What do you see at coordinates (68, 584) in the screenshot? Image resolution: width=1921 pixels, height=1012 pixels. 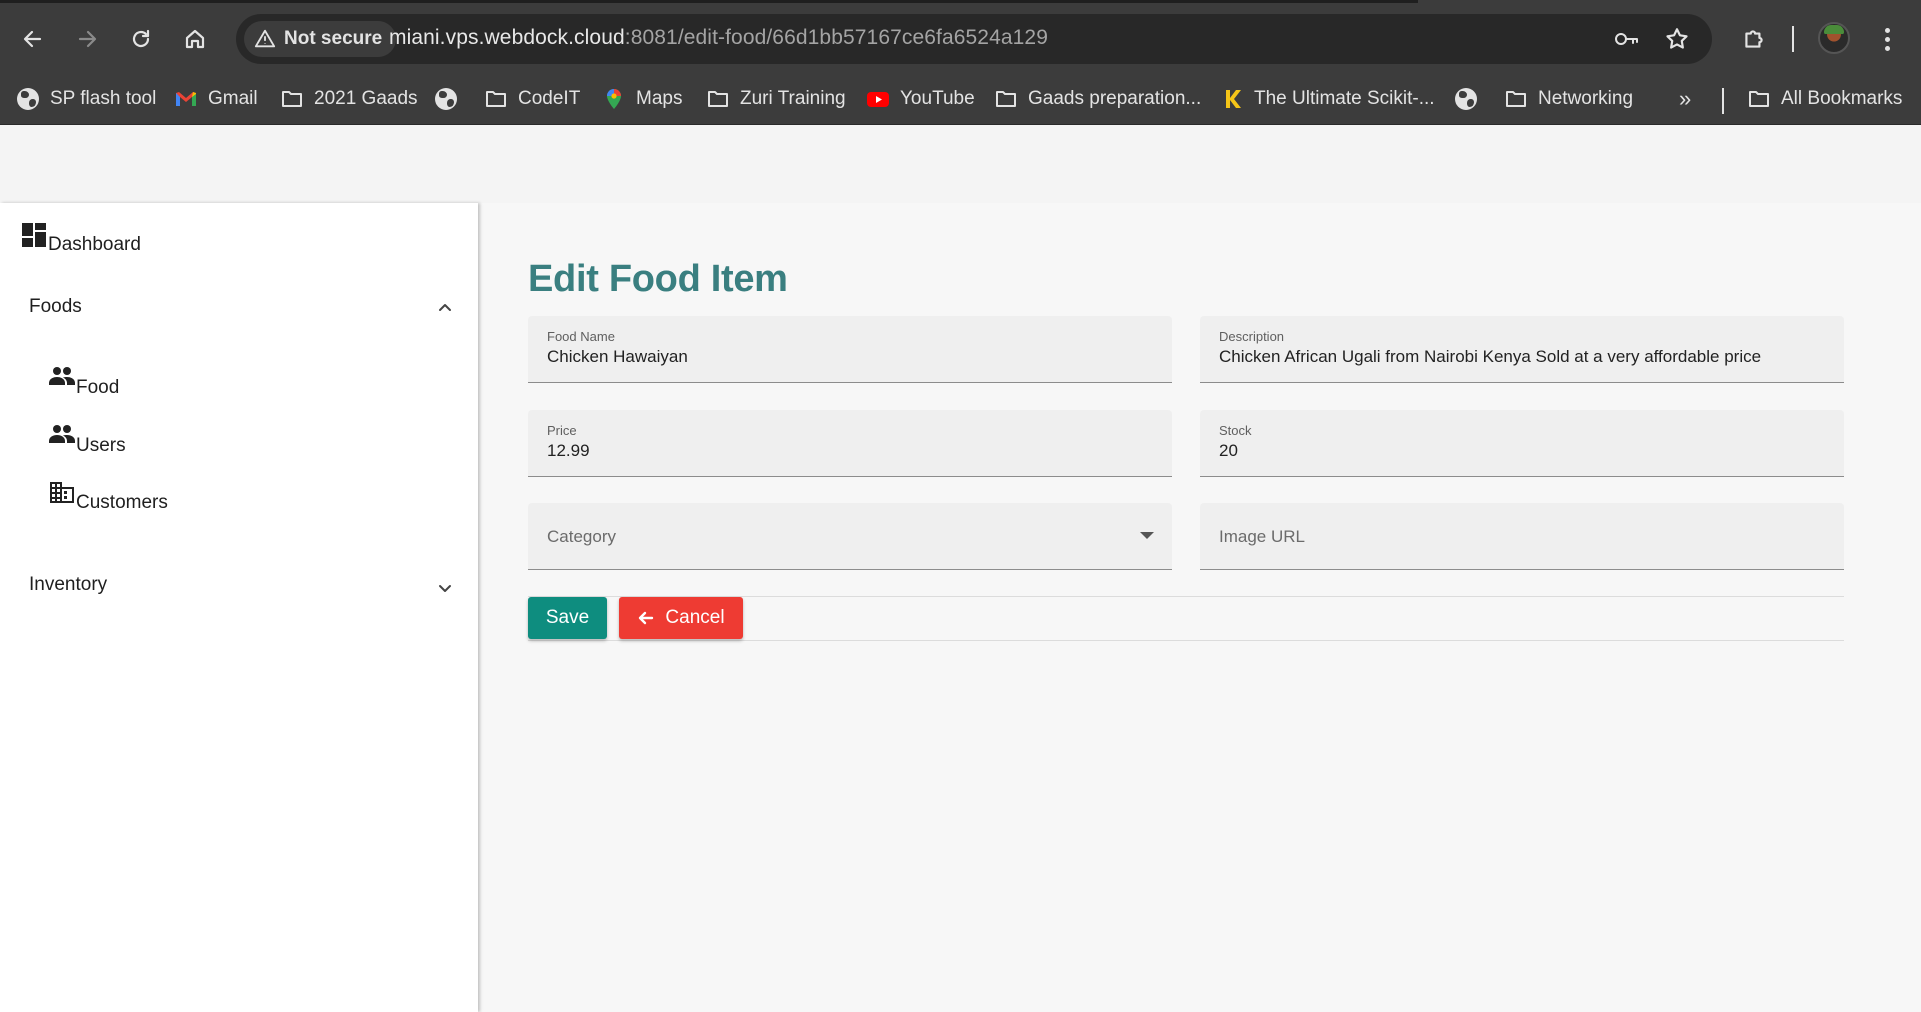 I see `sidebar-group-label: Inventory` at bounding box center [68, 584].